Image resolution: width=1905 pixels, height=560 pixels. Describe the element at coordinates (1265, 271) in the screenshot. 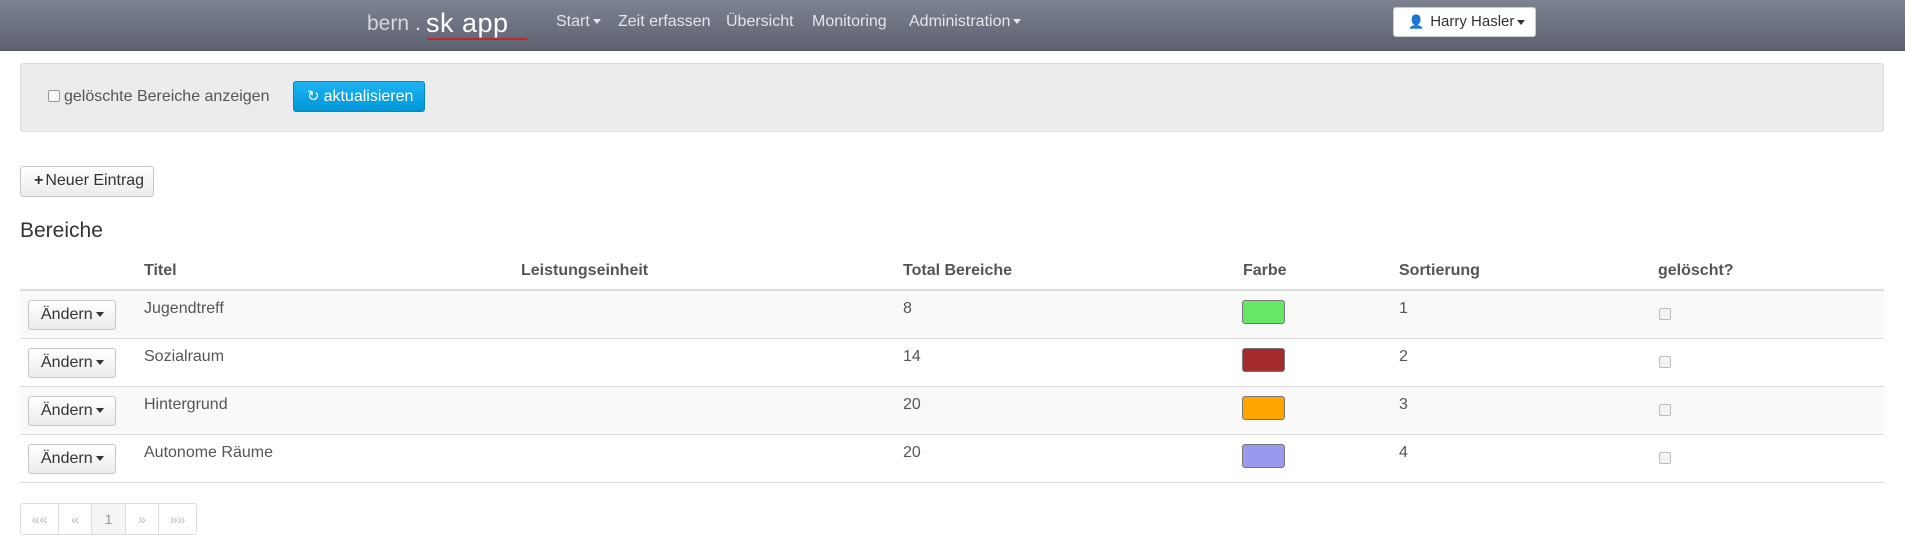

I see `column-header-farbe: Farbe` at that location.